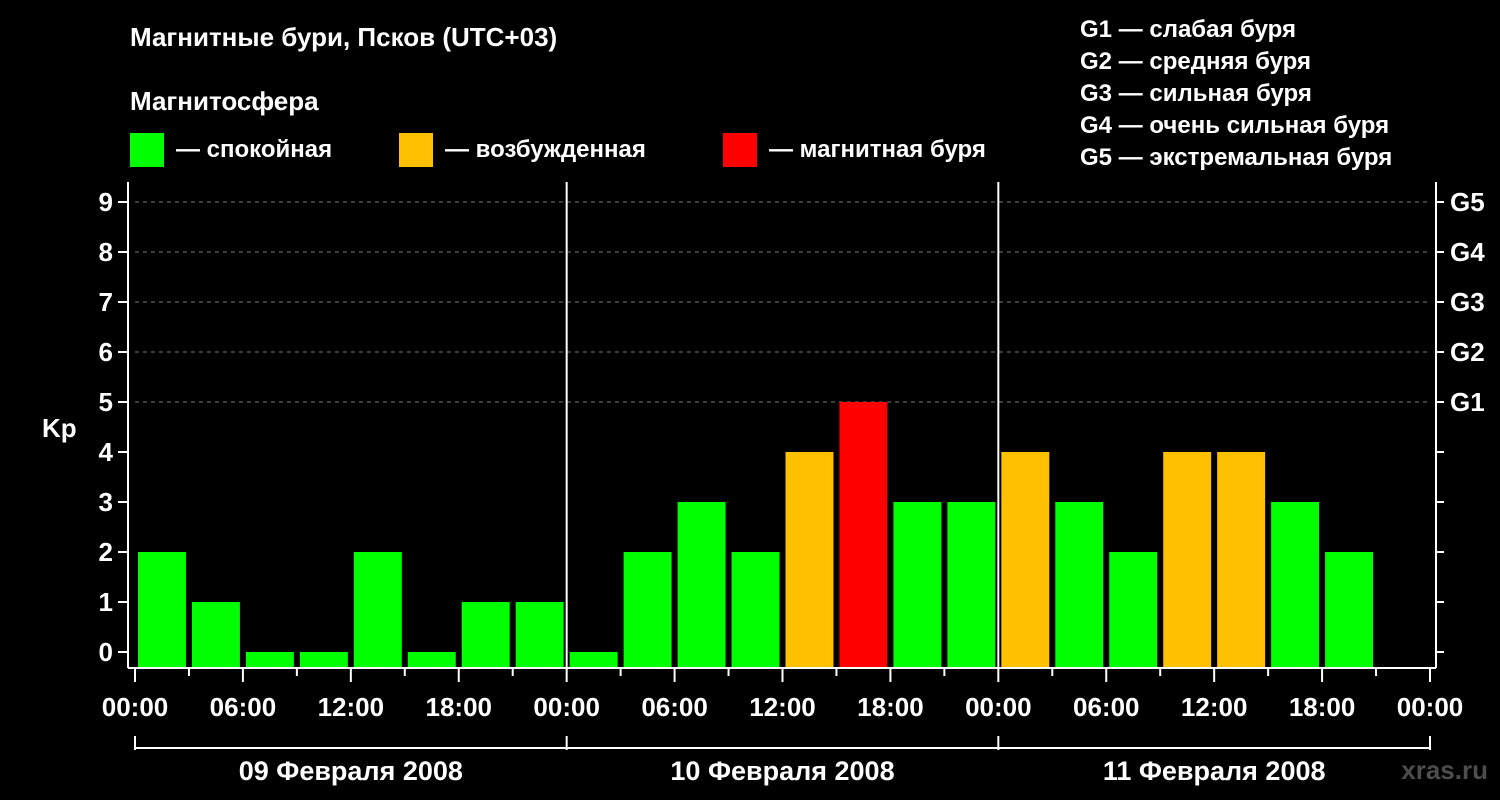 The width and height of the screenshot is (1500, 800). I want to click on y-axis-label: Kp, so click(59, 428).